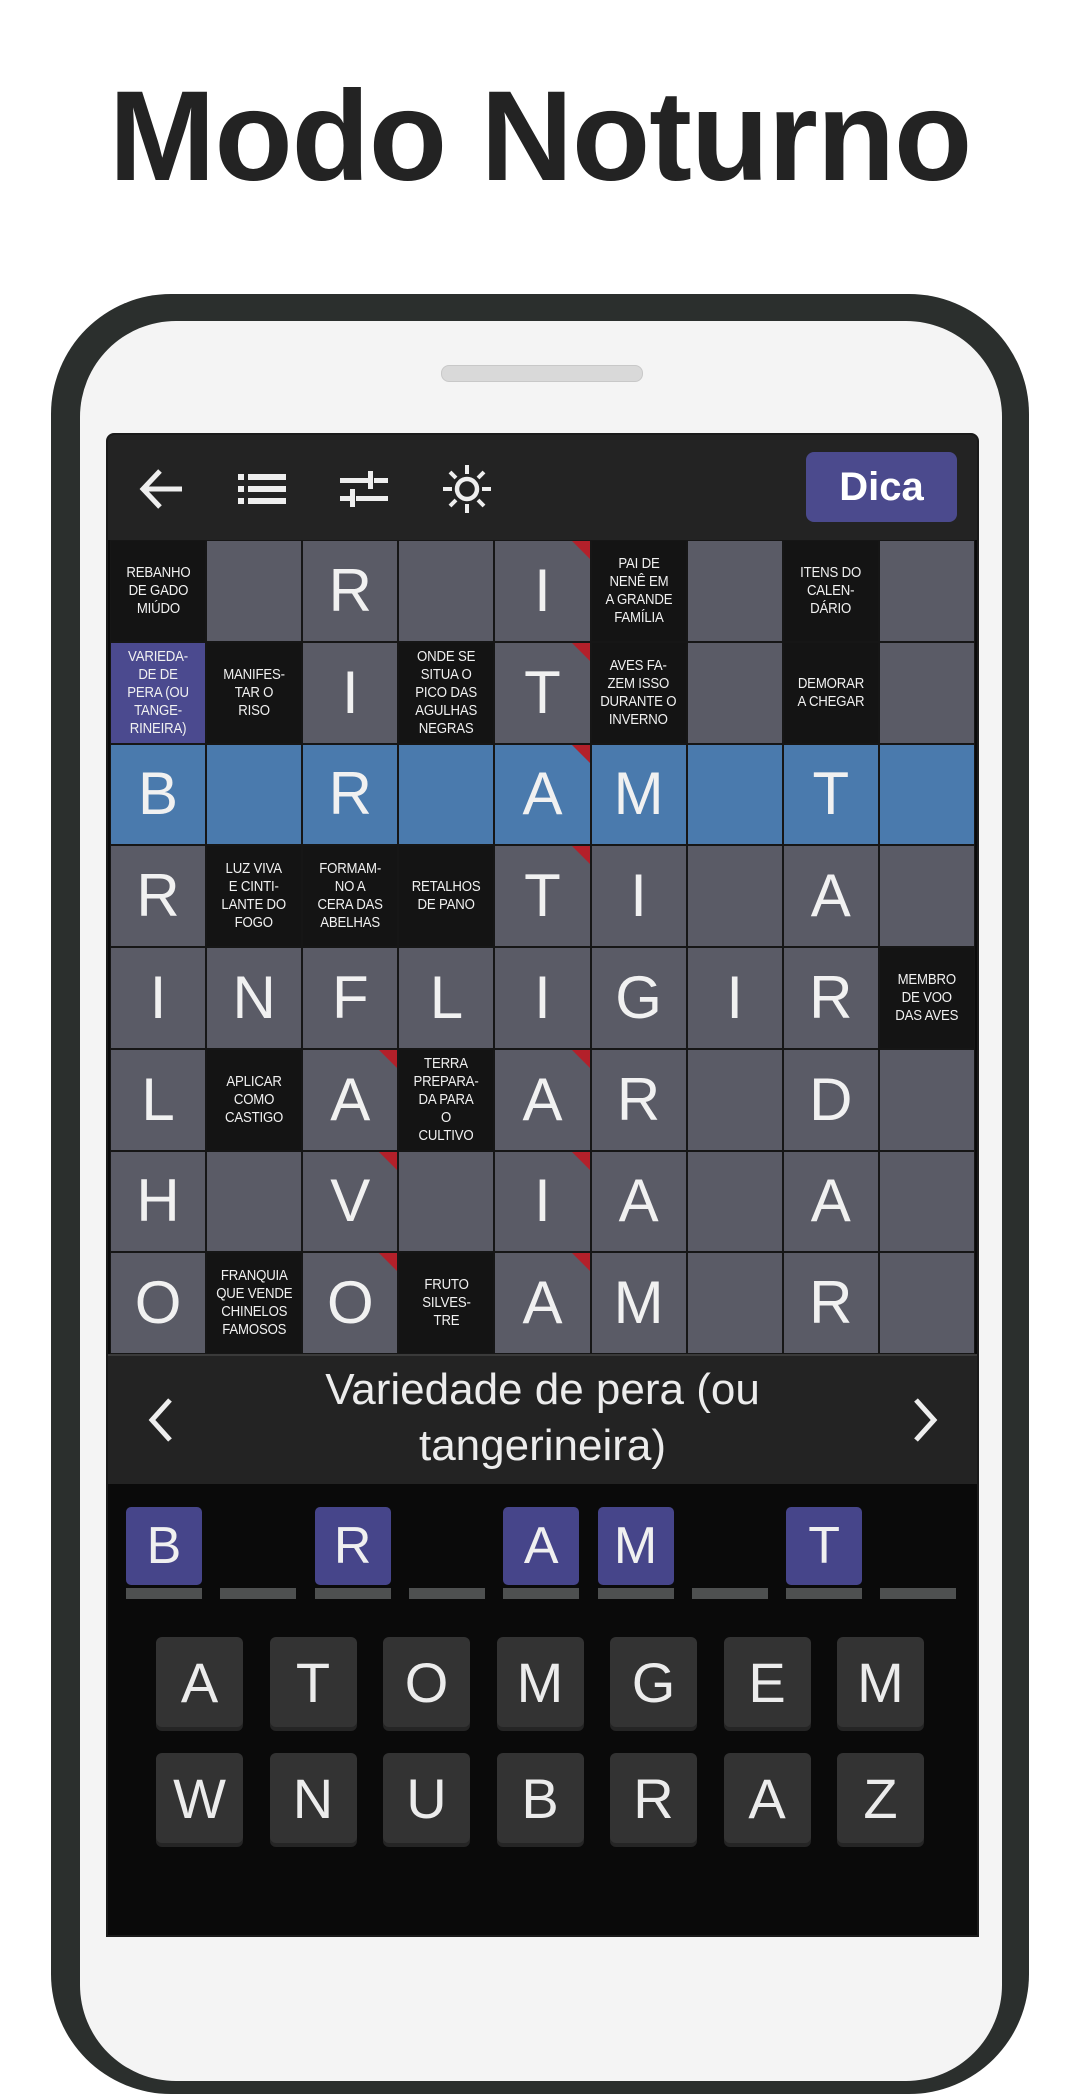 The height and width of the screenshot is (2094, 1080). I want to click on letter-cell: N, so click(254, 998).